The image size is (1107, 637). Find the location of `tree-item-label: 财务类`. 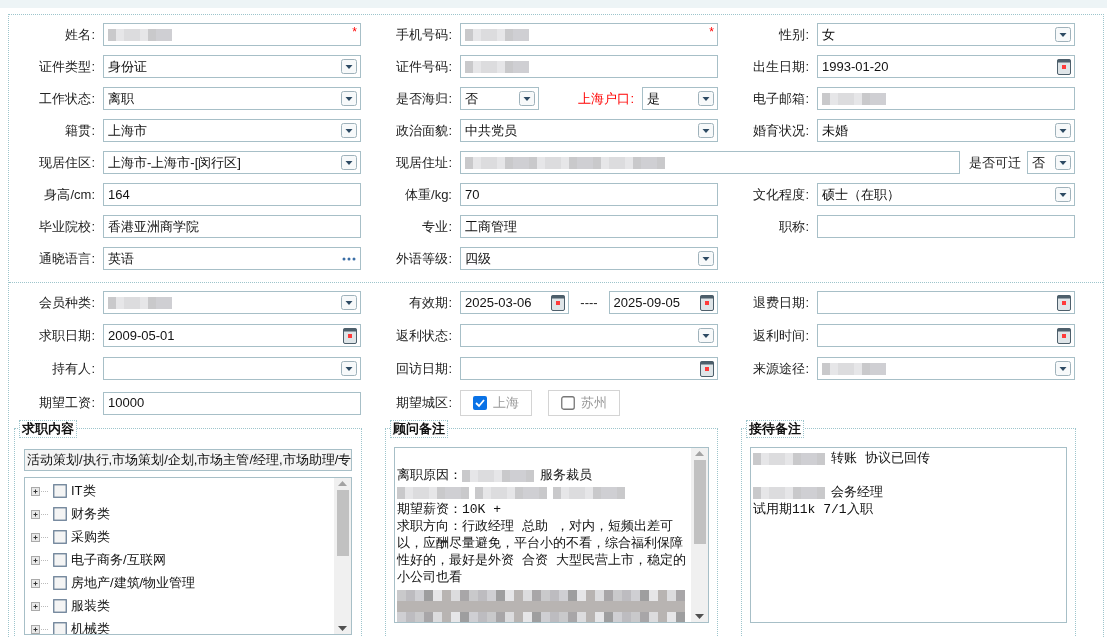

tree-item-label: 财务类 is located at coordinates (90, 514).